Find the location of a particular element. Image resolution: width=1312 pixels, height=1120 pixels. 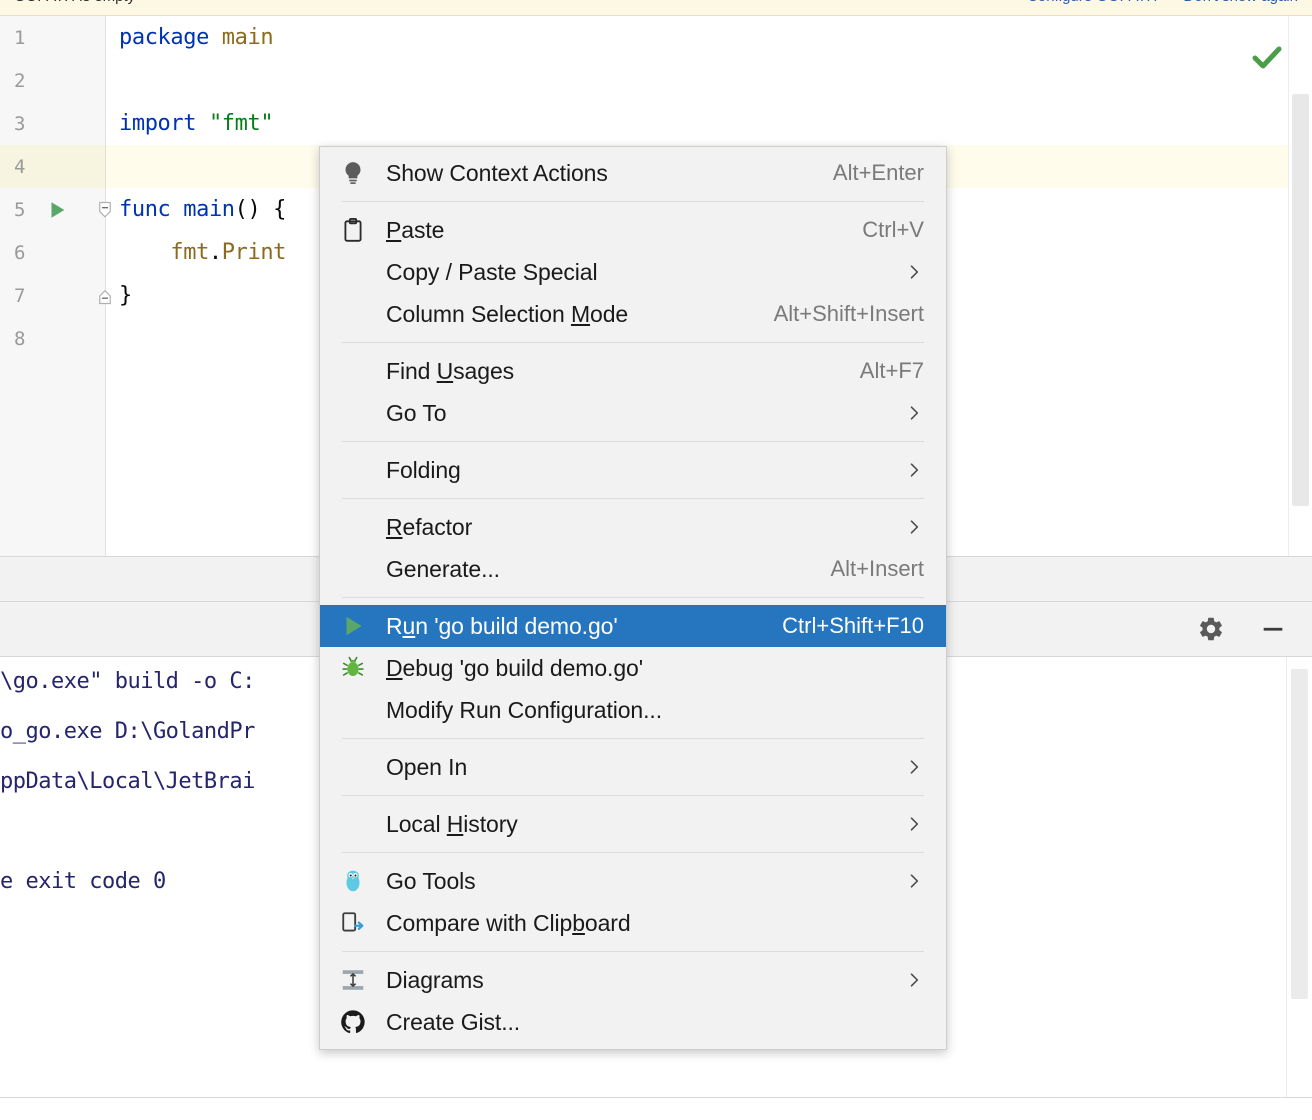

menu-item-local-history: Local History is located at coordinates (633, 824).